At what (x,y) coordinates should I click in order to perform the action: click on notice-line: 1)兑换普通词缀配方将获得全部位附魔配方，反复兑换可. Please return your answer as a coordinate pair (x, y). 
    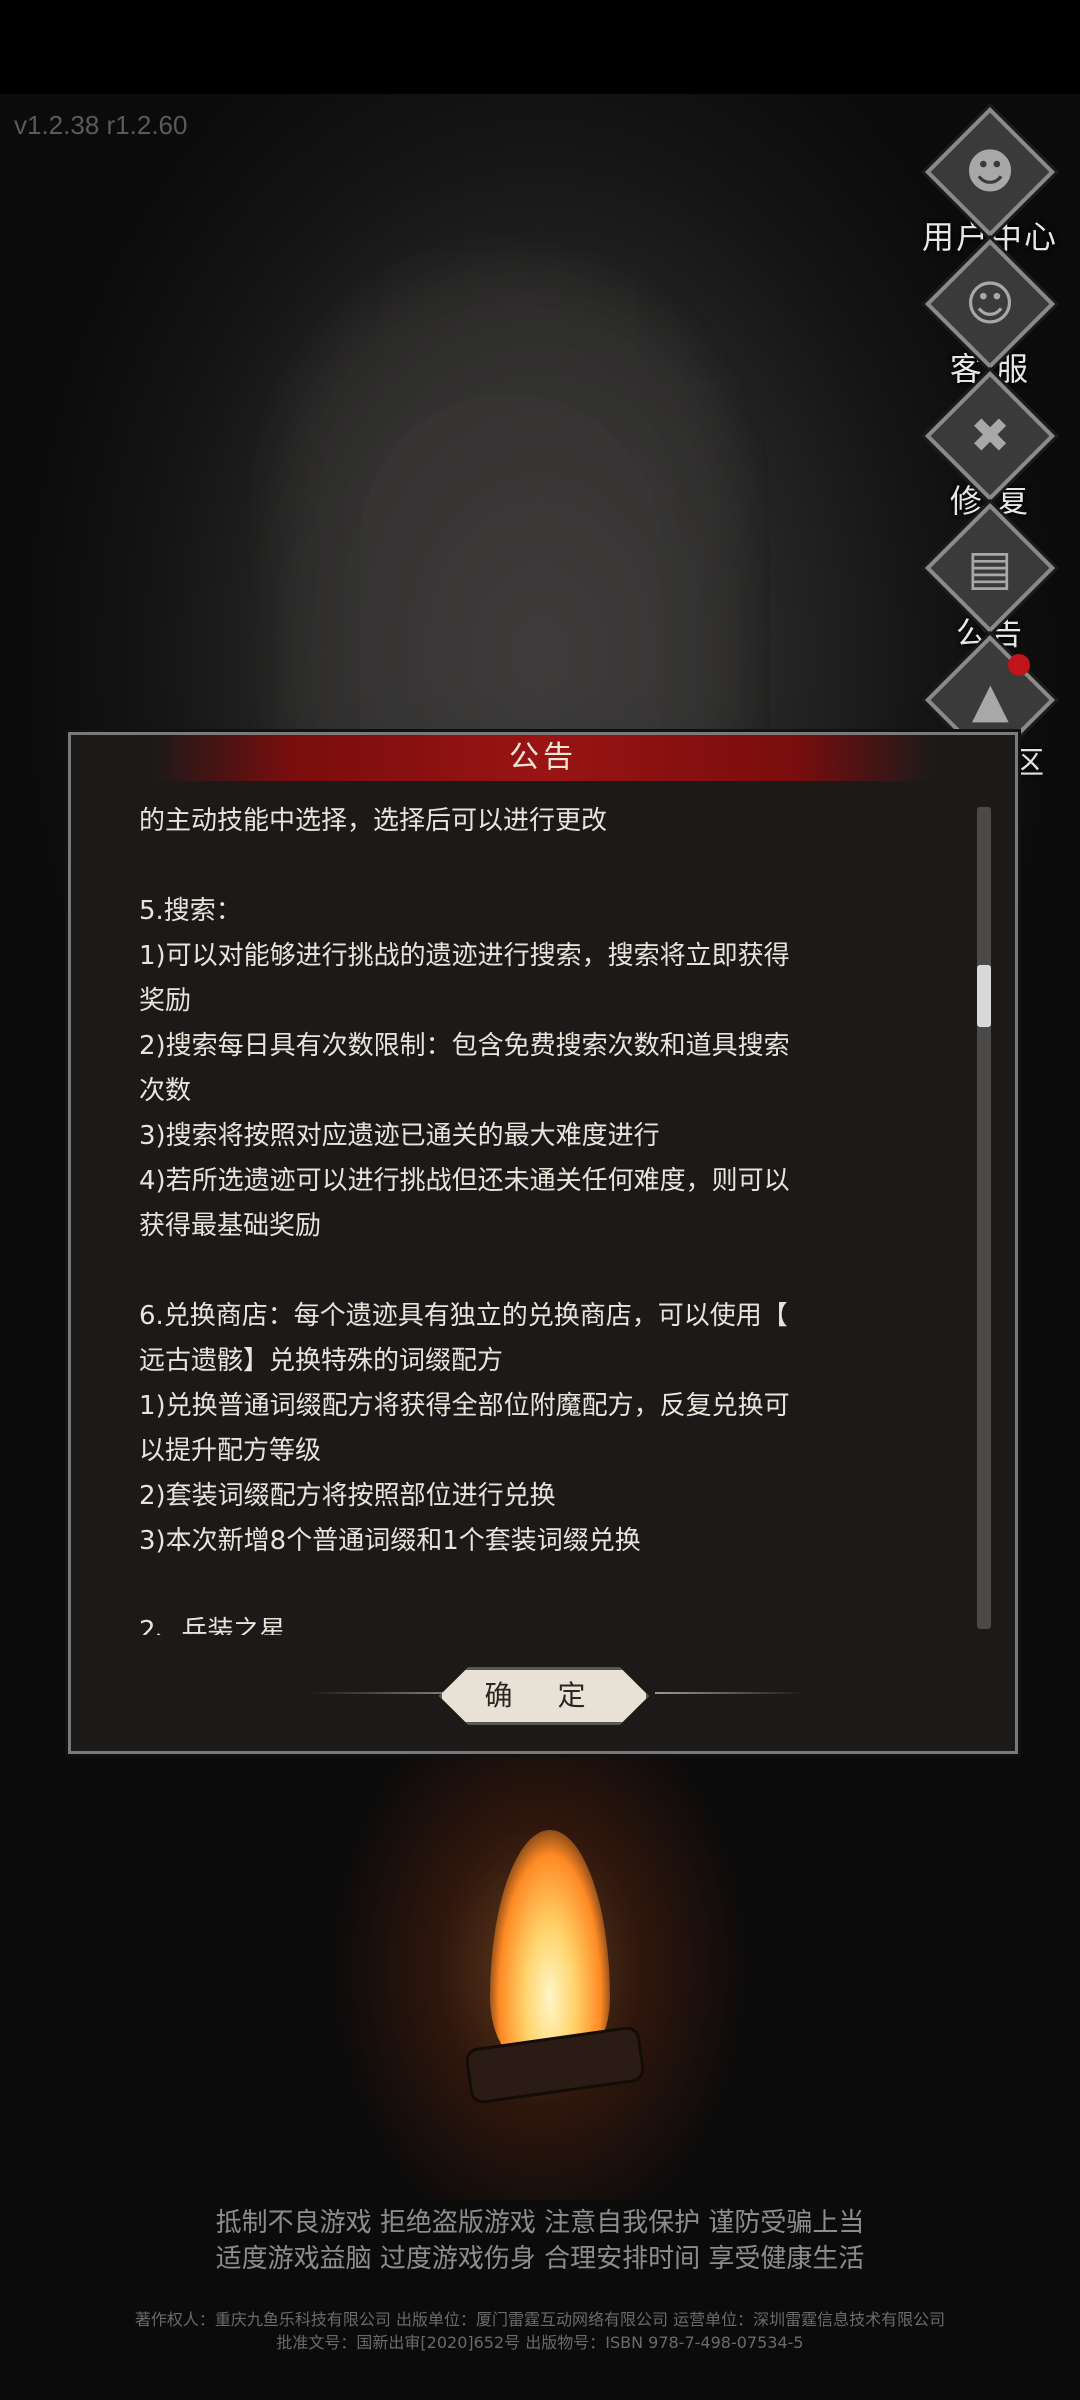
    Looking at the image, I should click on (464, 1406).